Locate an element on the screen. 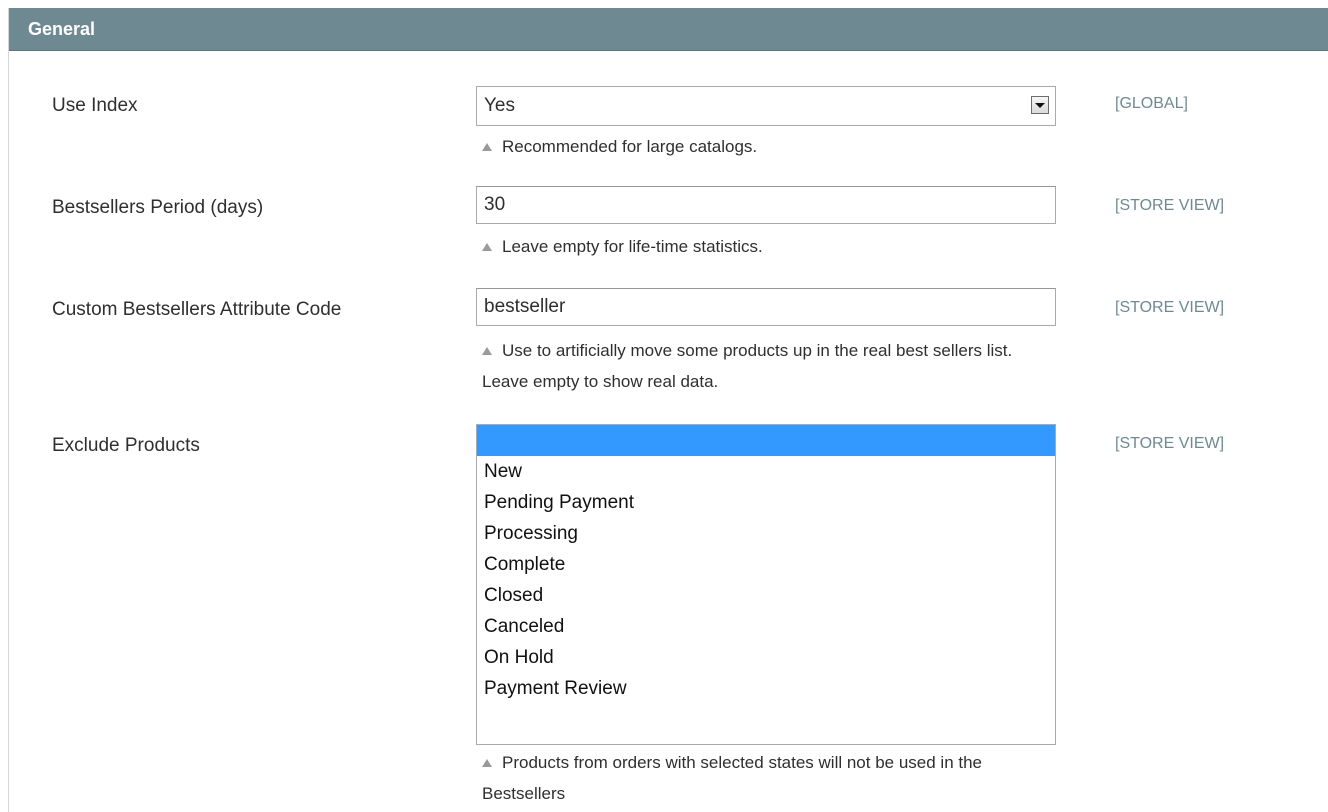 The height and width of the screenshot is (812, 1328). use-index-selected-value: Yes is located at coordinates (499, 105).